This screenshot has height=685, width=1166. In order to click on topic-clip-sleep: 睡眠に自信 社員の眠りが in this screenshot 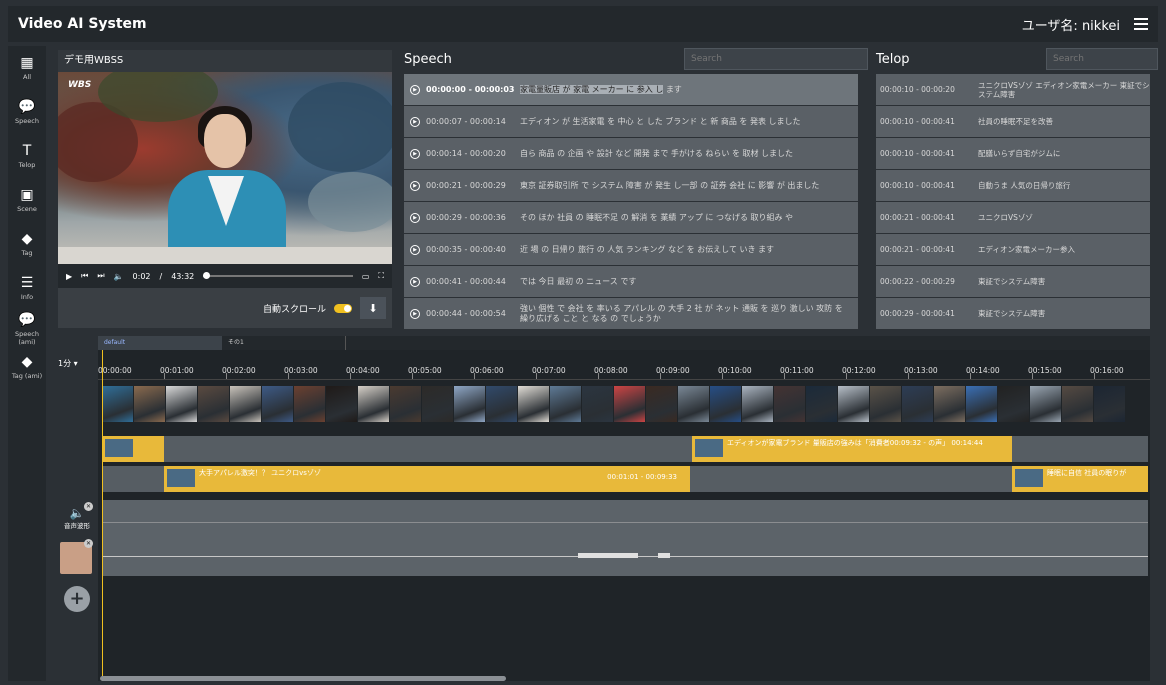, I will do `click(1080, 479)`.